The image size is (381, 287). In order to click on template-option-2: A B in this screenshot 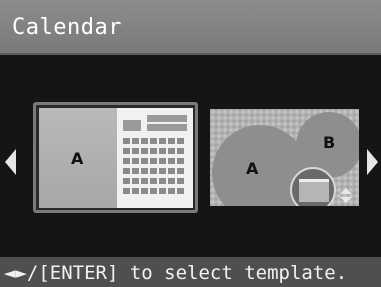, I will do `click(284, 157)`.